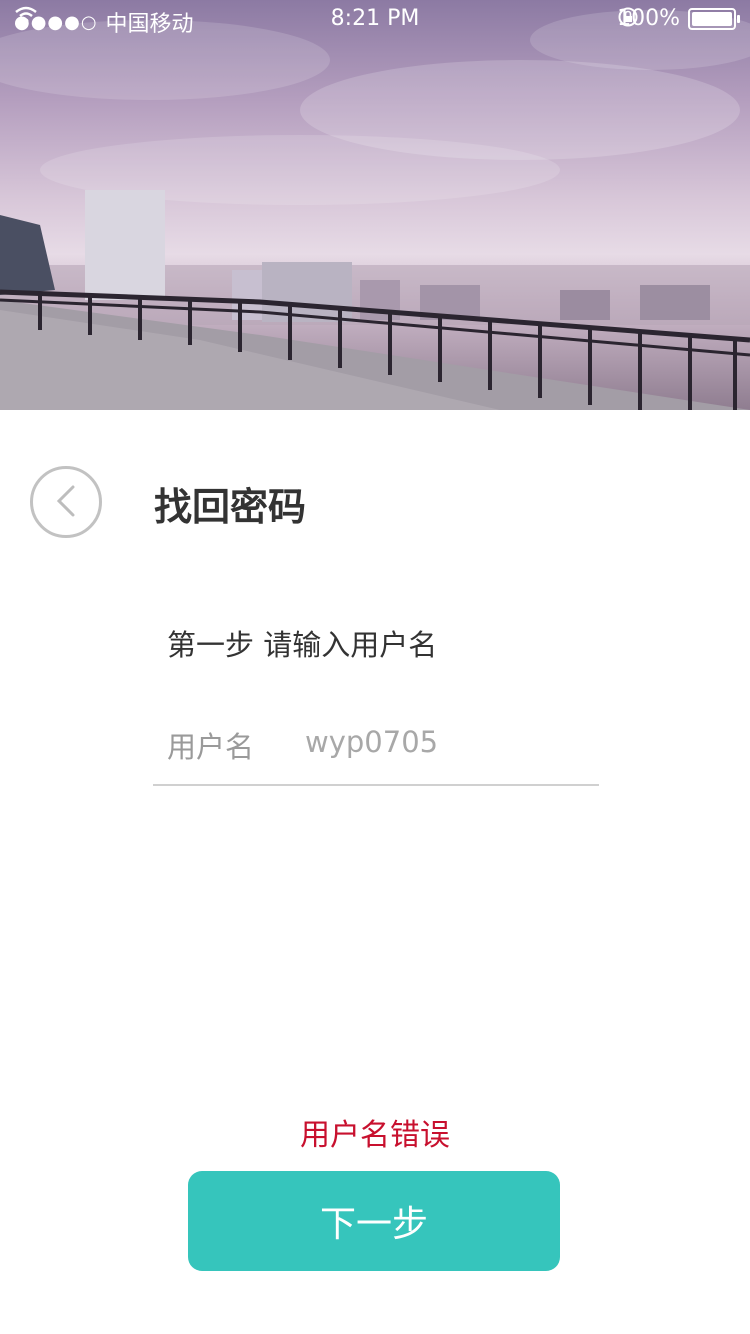 The width and height of the screenshot is (750, 1334). Describe the element at coordinates (374, 1221) in the screenshot. I see `next-step-button: 下一步` at that location.